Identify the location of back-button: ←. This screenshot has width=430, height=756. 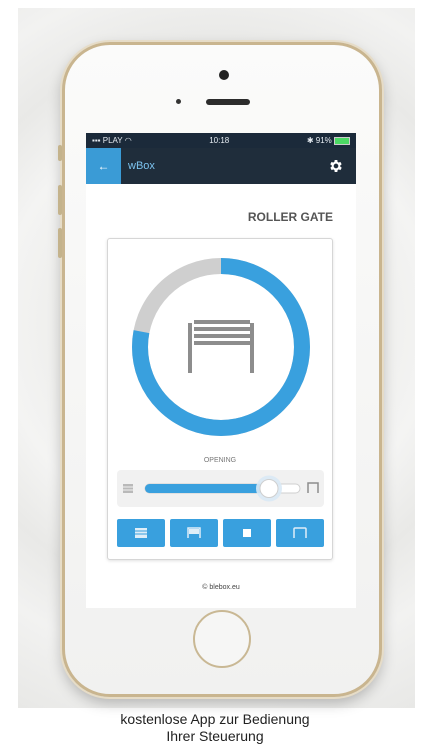
(103, 166).